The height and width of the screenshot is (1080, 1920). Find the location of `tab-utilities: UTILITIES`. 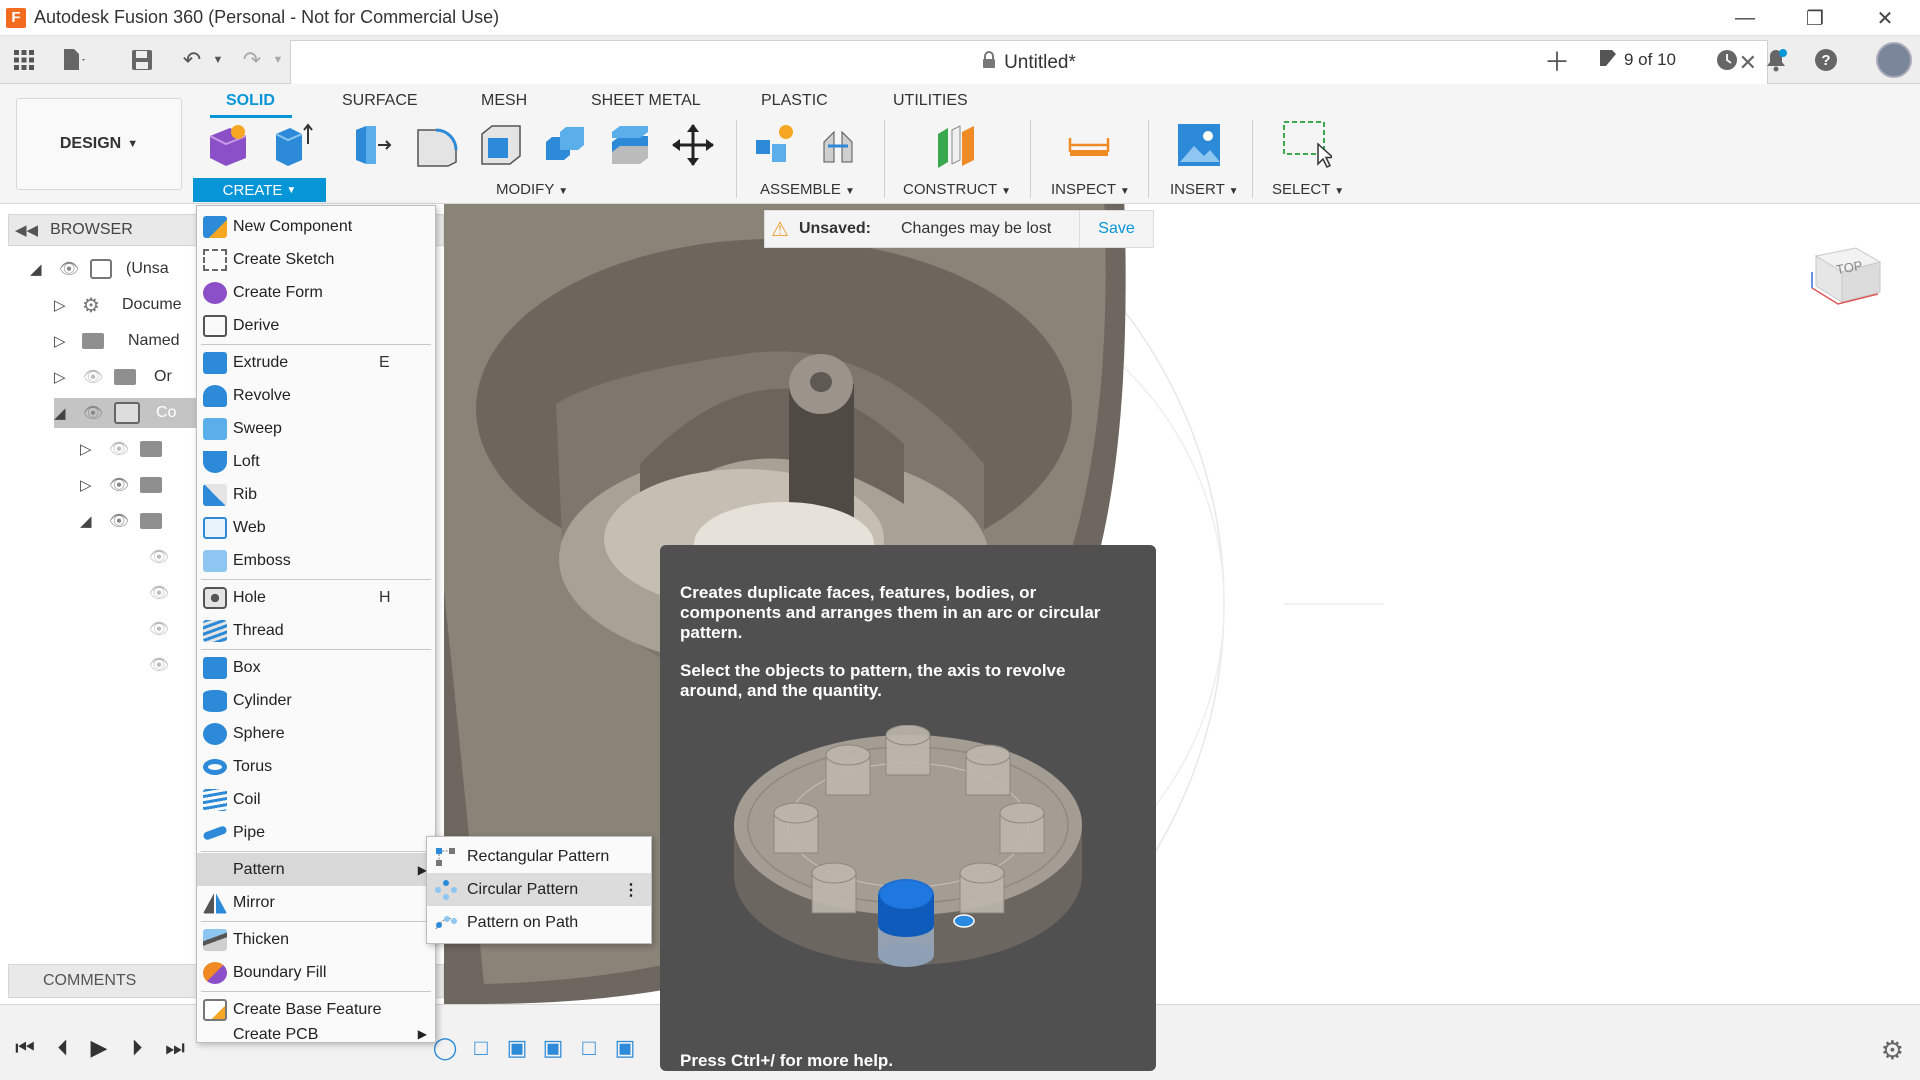

tab-utilities: UTILITIES is located at coordinates (930, 101).